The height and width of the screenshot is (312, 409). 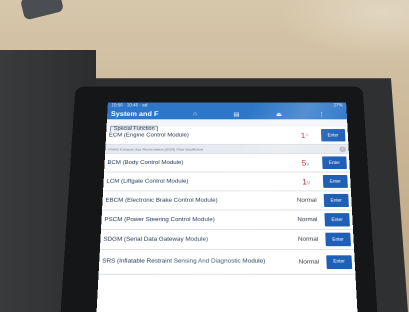 What do you see at coordinates (306, 181) in the screenshot?
I see `fault-count: 1v` at bounding box center [306, 181].